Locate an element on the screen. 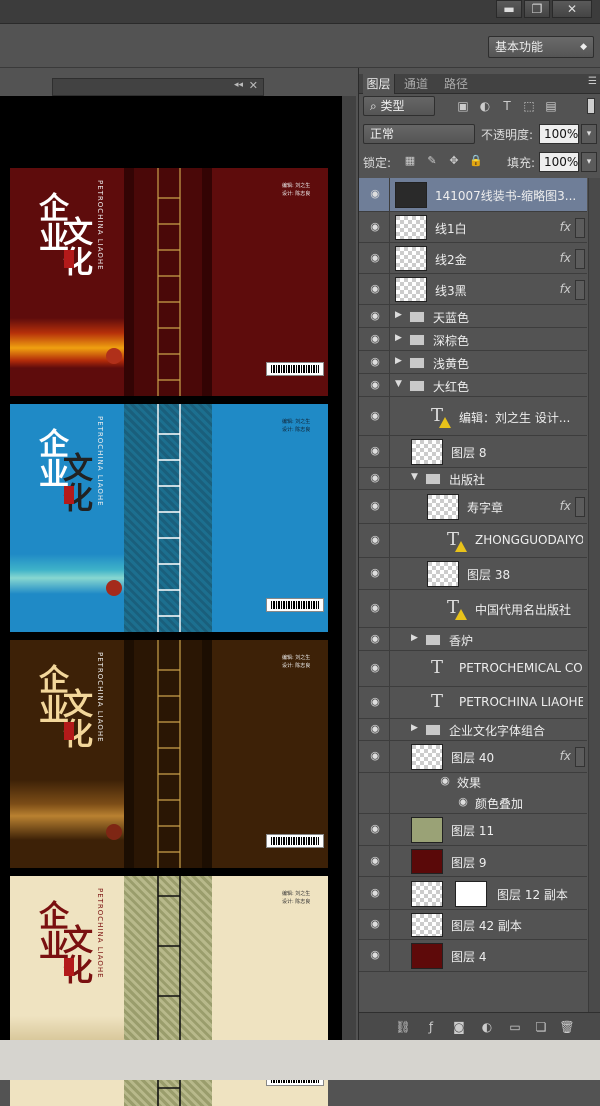  layer-row: ◉ 图层 42 副本 is located at coordinates (473, 925).